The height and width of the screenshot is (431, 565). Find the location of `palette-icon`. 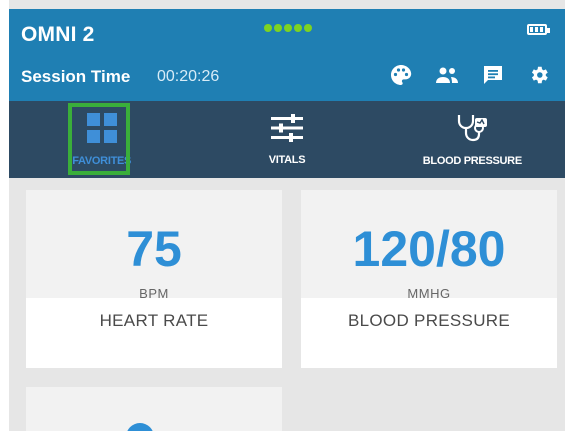

palette-icon is located at coordinates (401, 75).